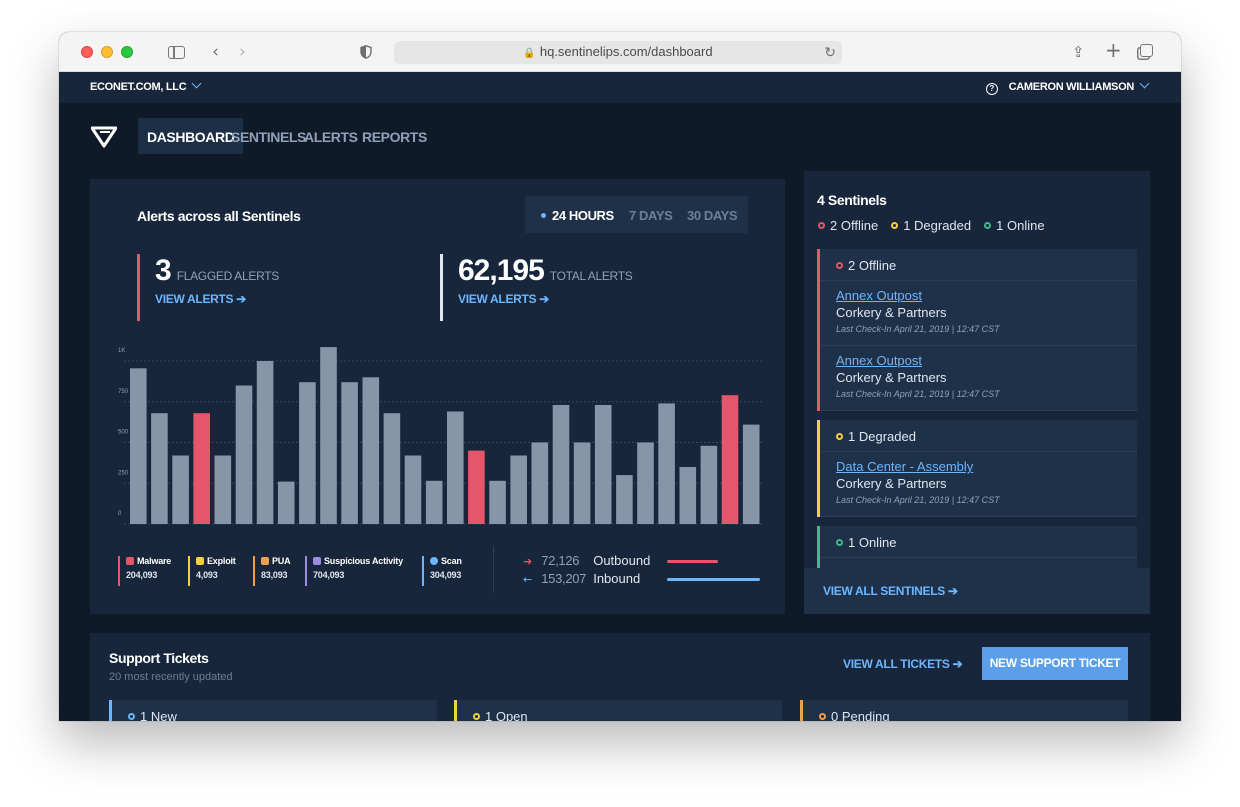 The image size is (1240, 807). I want to click on sentinels-summary: 2 Offline 1 Degraded 1 Online, so click(938, 225).